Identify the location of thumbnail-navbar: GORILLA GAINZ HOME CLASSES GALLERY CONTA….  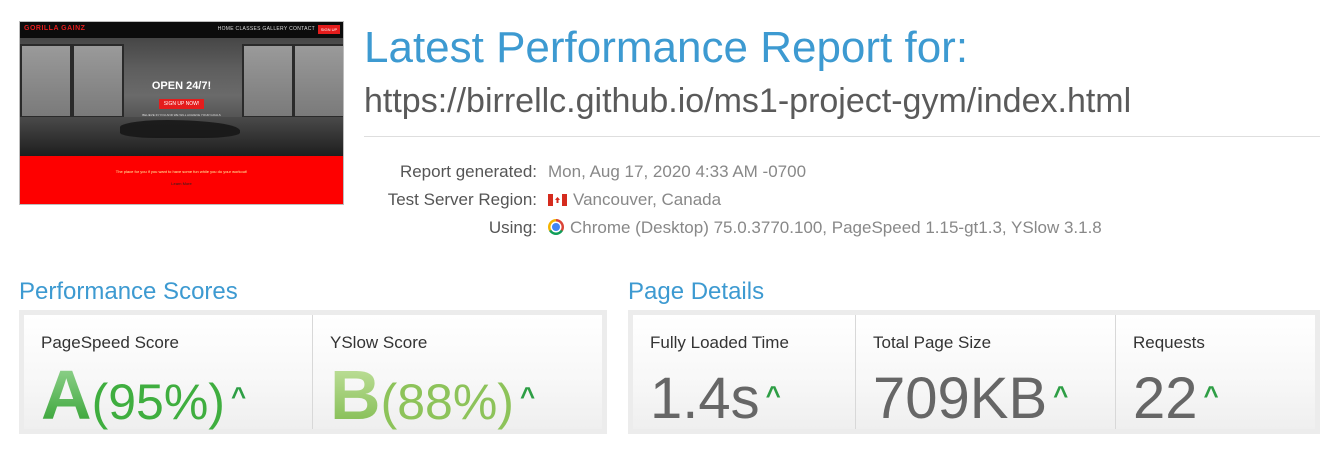
(181, 30).